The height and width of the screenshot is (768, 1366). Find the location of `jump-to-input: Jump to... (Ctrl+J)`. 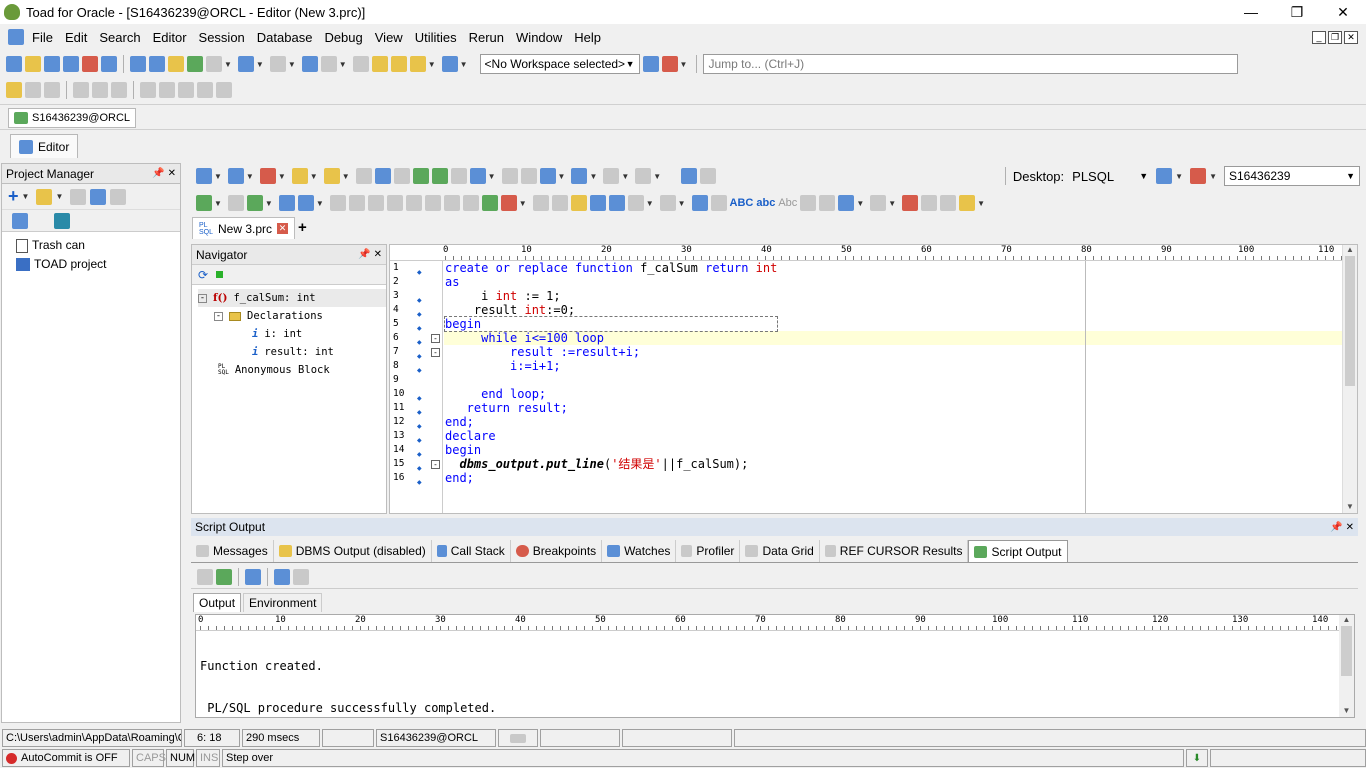

jump-to-input: Jump to... (Ctrl+J) is located at coordinates (971, 64).